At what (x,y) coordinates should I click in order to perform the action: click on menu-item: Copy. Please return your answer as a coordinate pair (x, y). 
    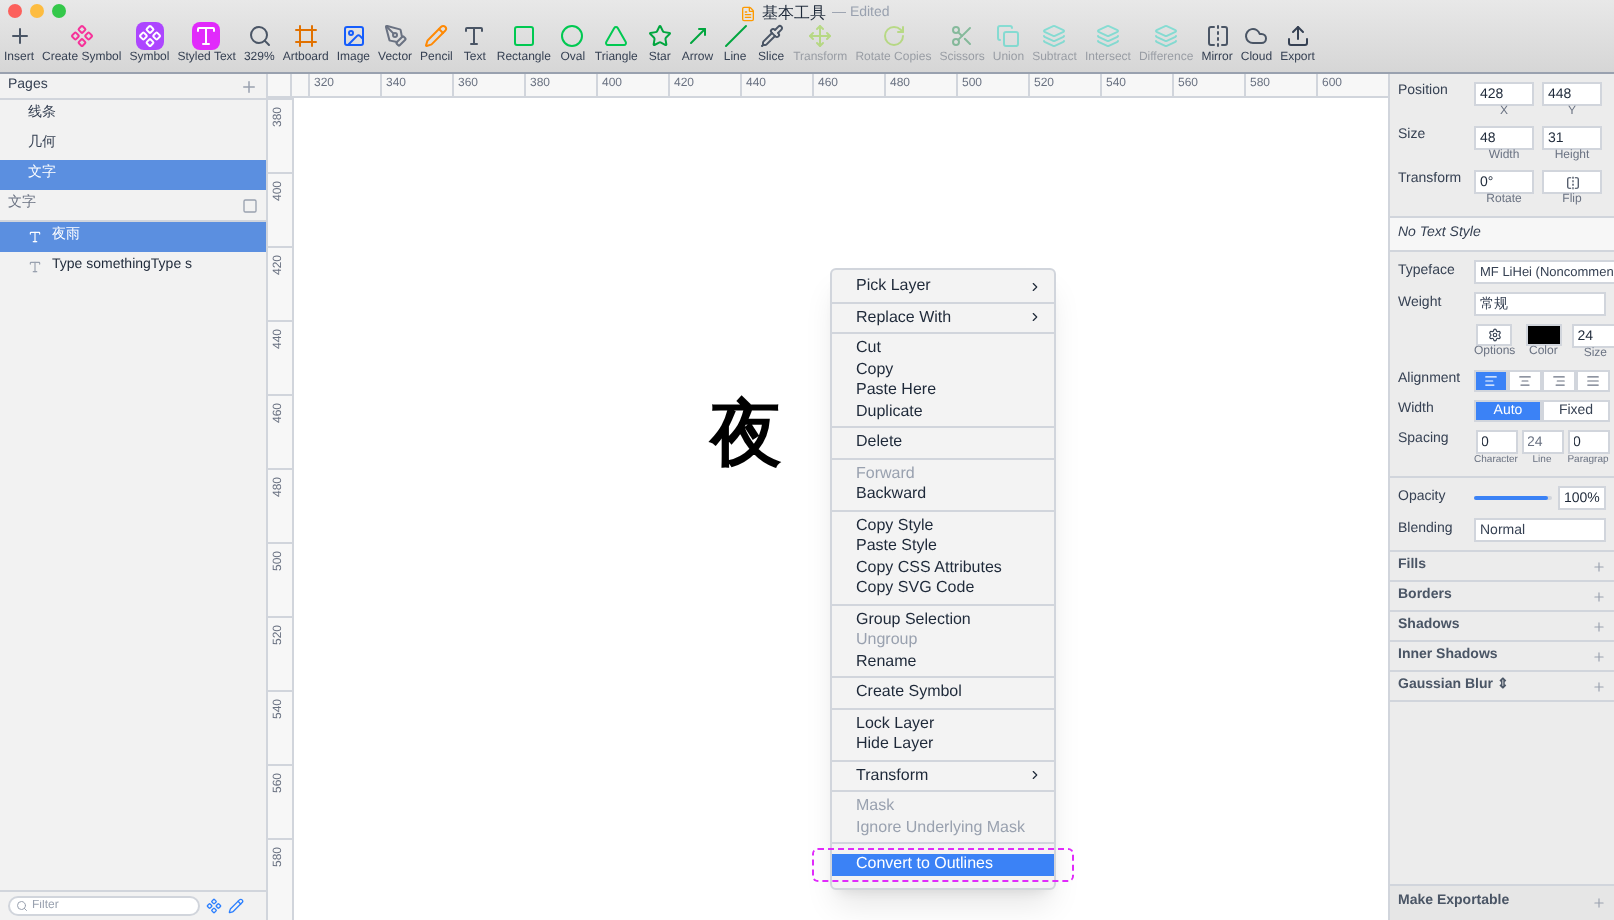
    Looking at the image, I should click on (943, 369).